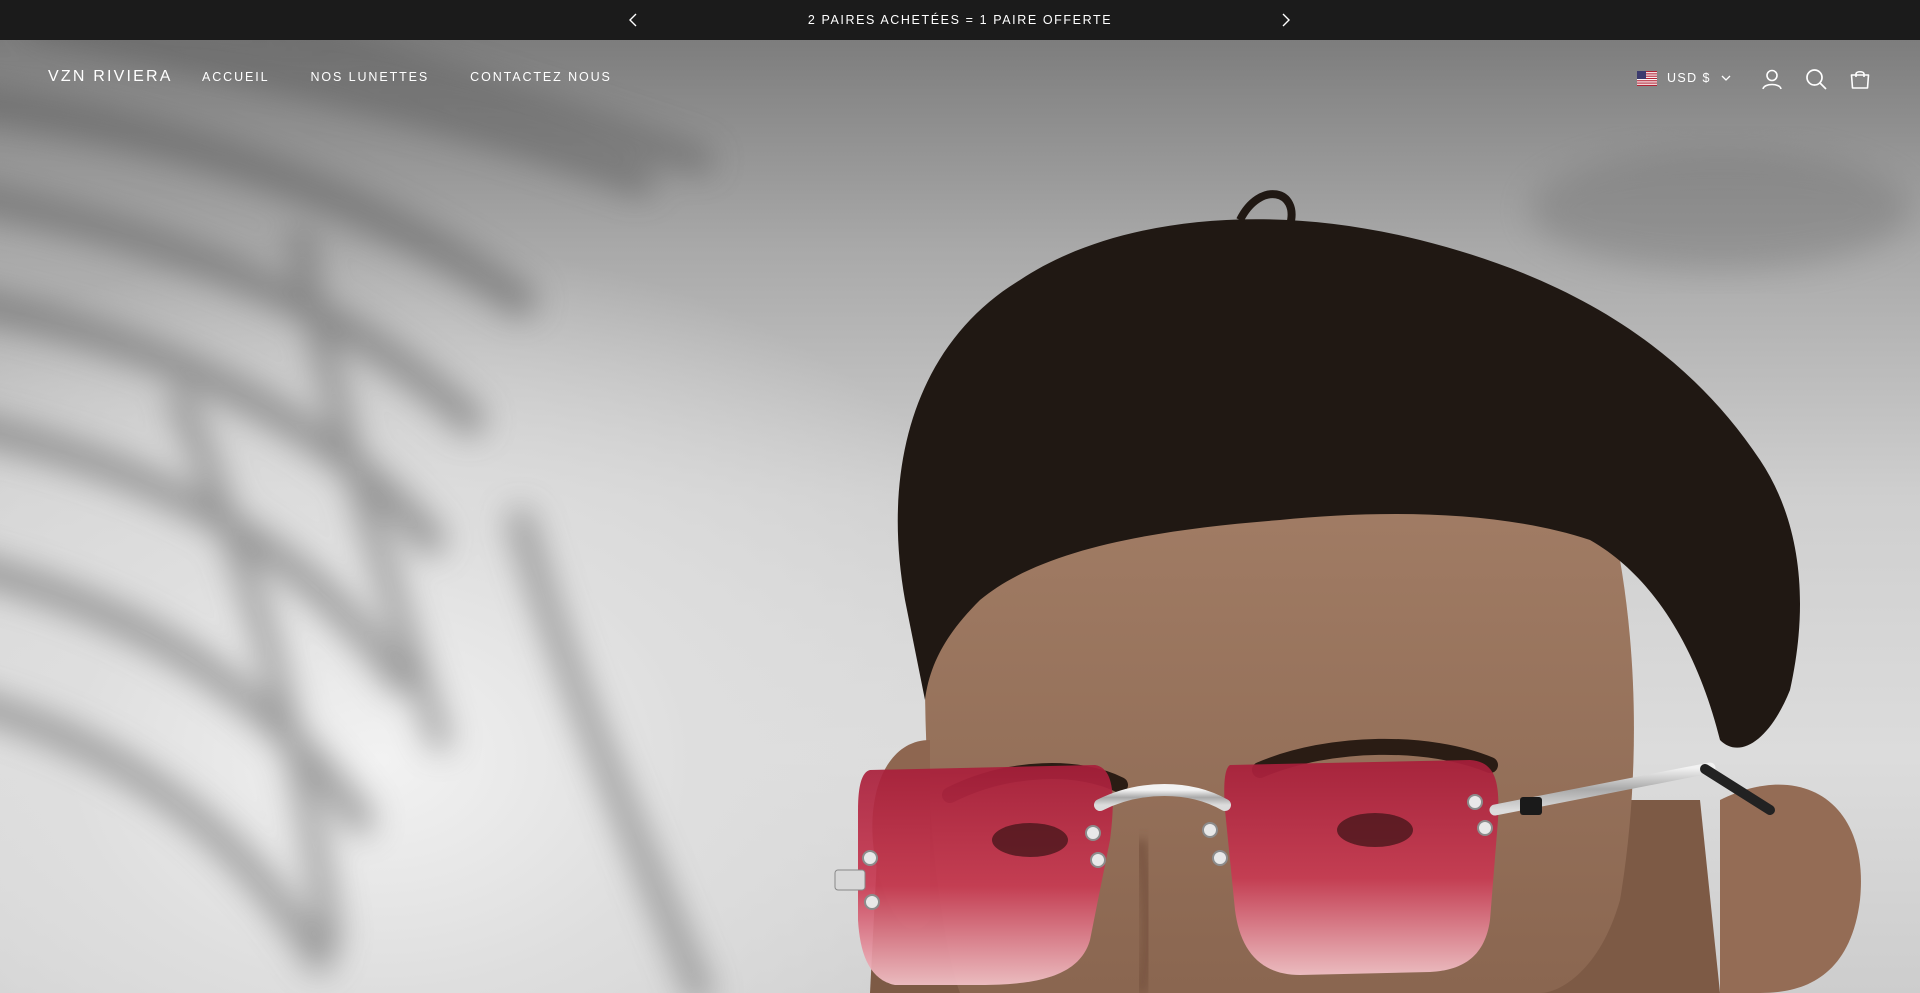  Describe the element at coordinates (1689, 78) in the screenshot. I see `currency-label: USD $` at that location.